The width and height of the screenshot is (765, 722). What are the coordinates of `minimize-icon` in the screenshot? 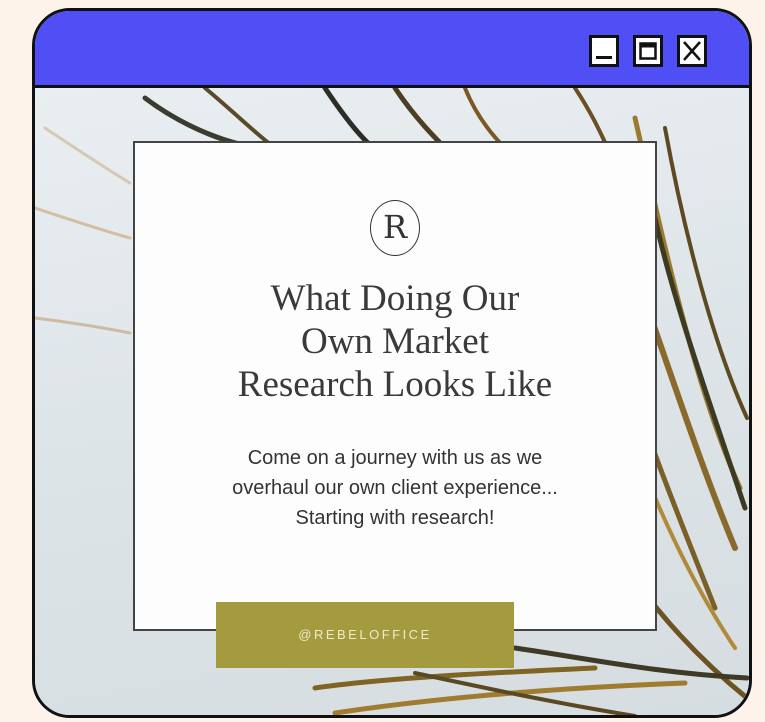 It's located at (604, 57).